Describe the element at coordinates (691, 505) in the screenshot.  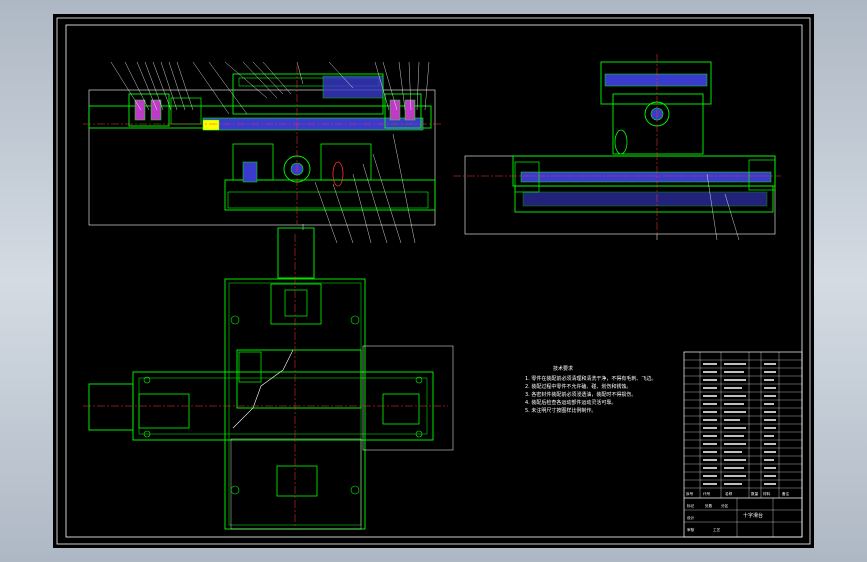
I see `footer-label-mark: 标记` at that location.